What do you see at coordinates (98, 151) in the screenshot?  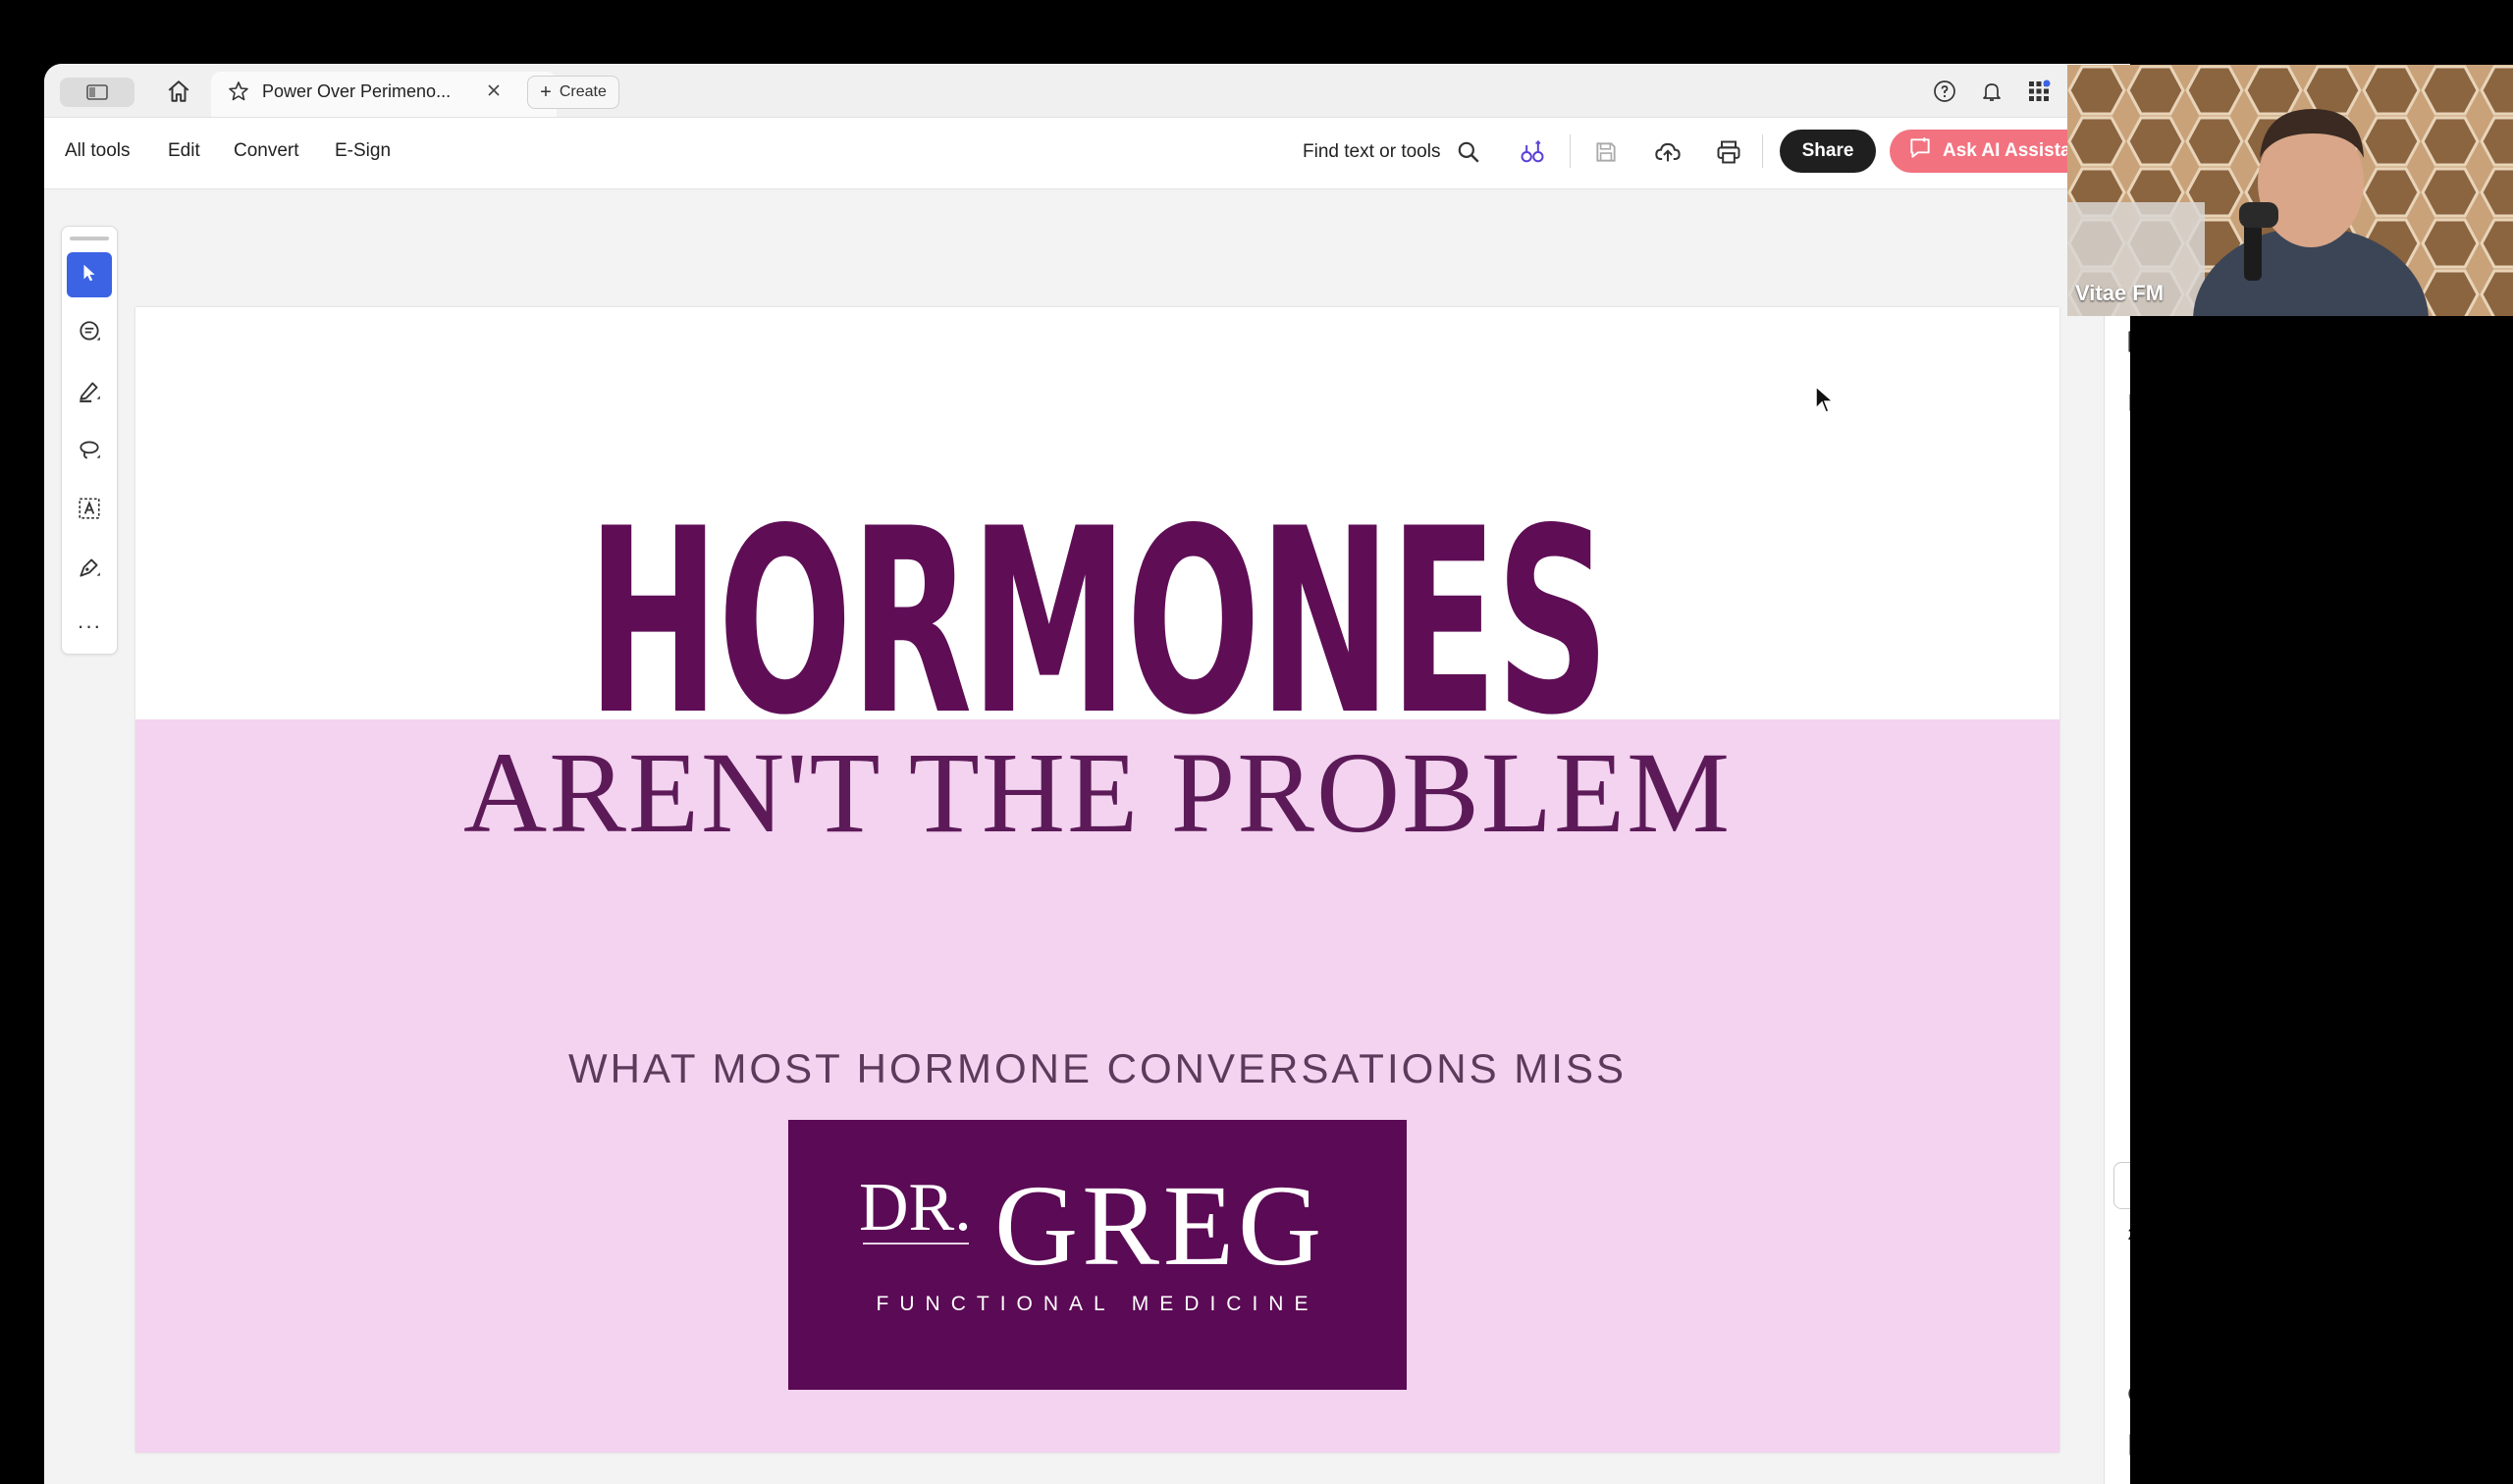 I see `menu-all-tools: All tools` at bounding box center [98, 151].